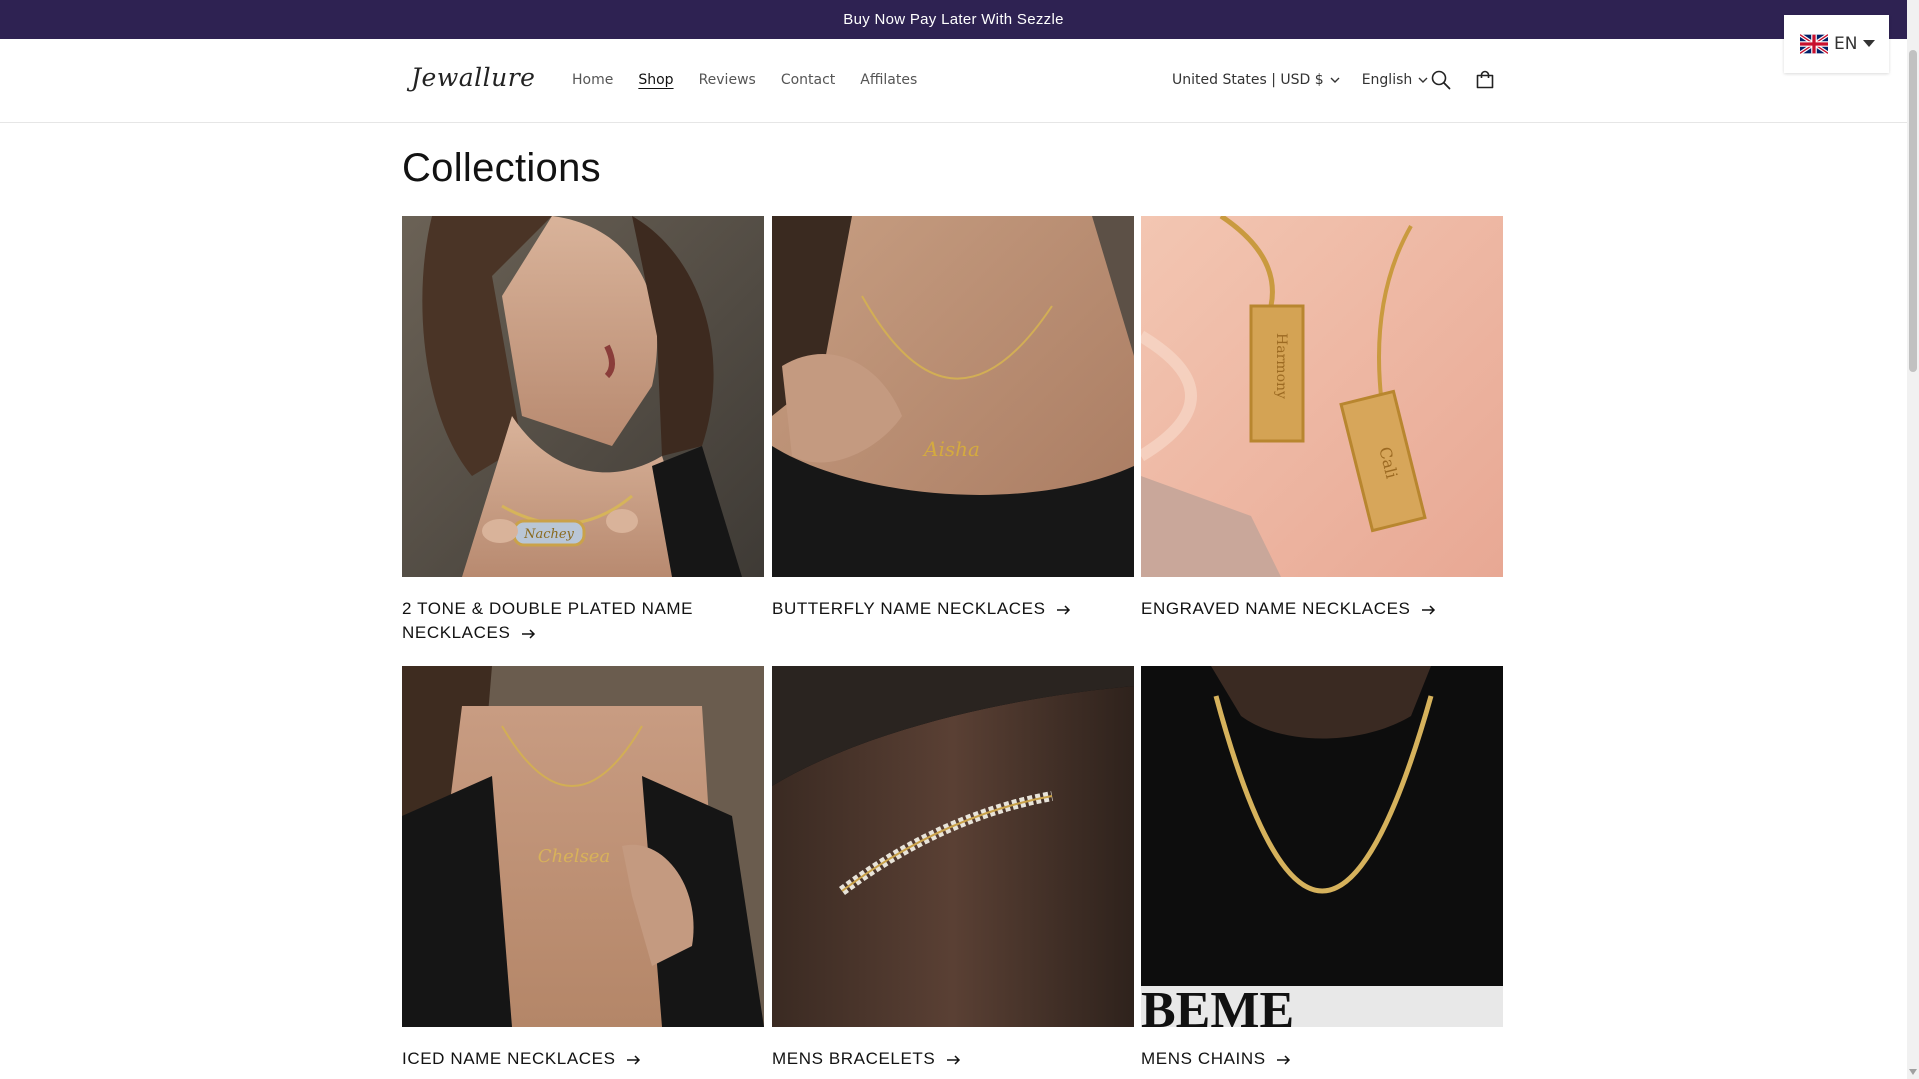  Describe the element at coordinates (655, 80) in the screenshot. I see `nav-shop: Shop` at that location.